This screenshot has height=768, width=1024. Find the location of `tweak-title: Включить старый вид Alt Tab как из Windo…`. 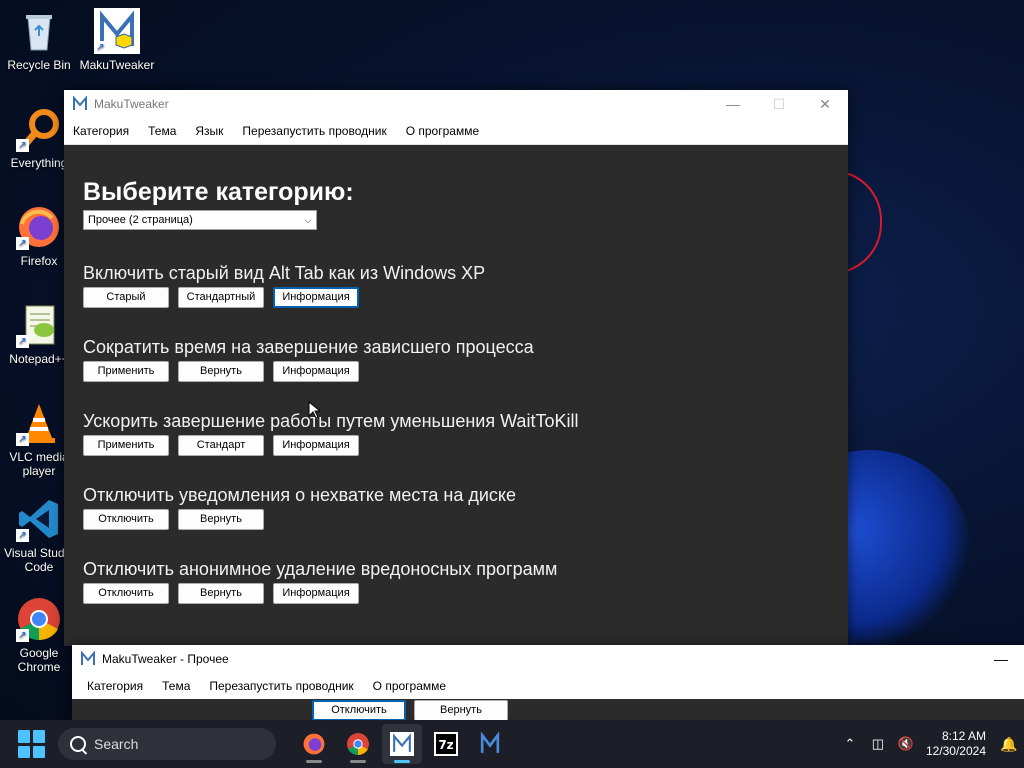

tweak-title: Включить старый вид Alt Tab как из Windo… is located at coordinates (284, 273).